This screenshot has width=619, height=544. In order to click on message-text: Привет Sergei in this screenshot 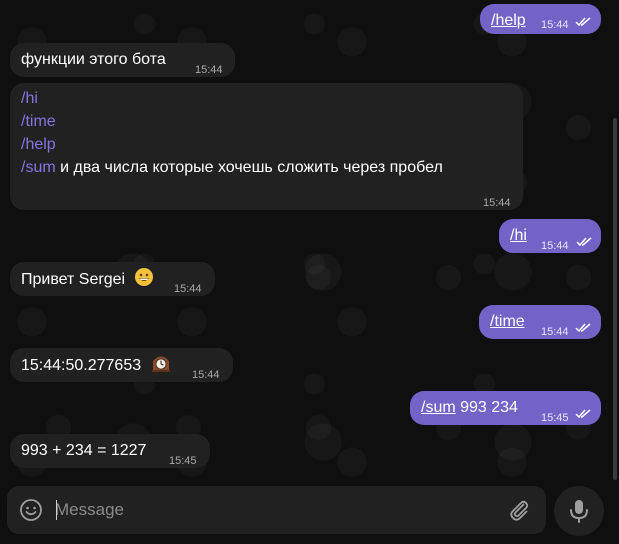, I will do `click(73, 279)`.